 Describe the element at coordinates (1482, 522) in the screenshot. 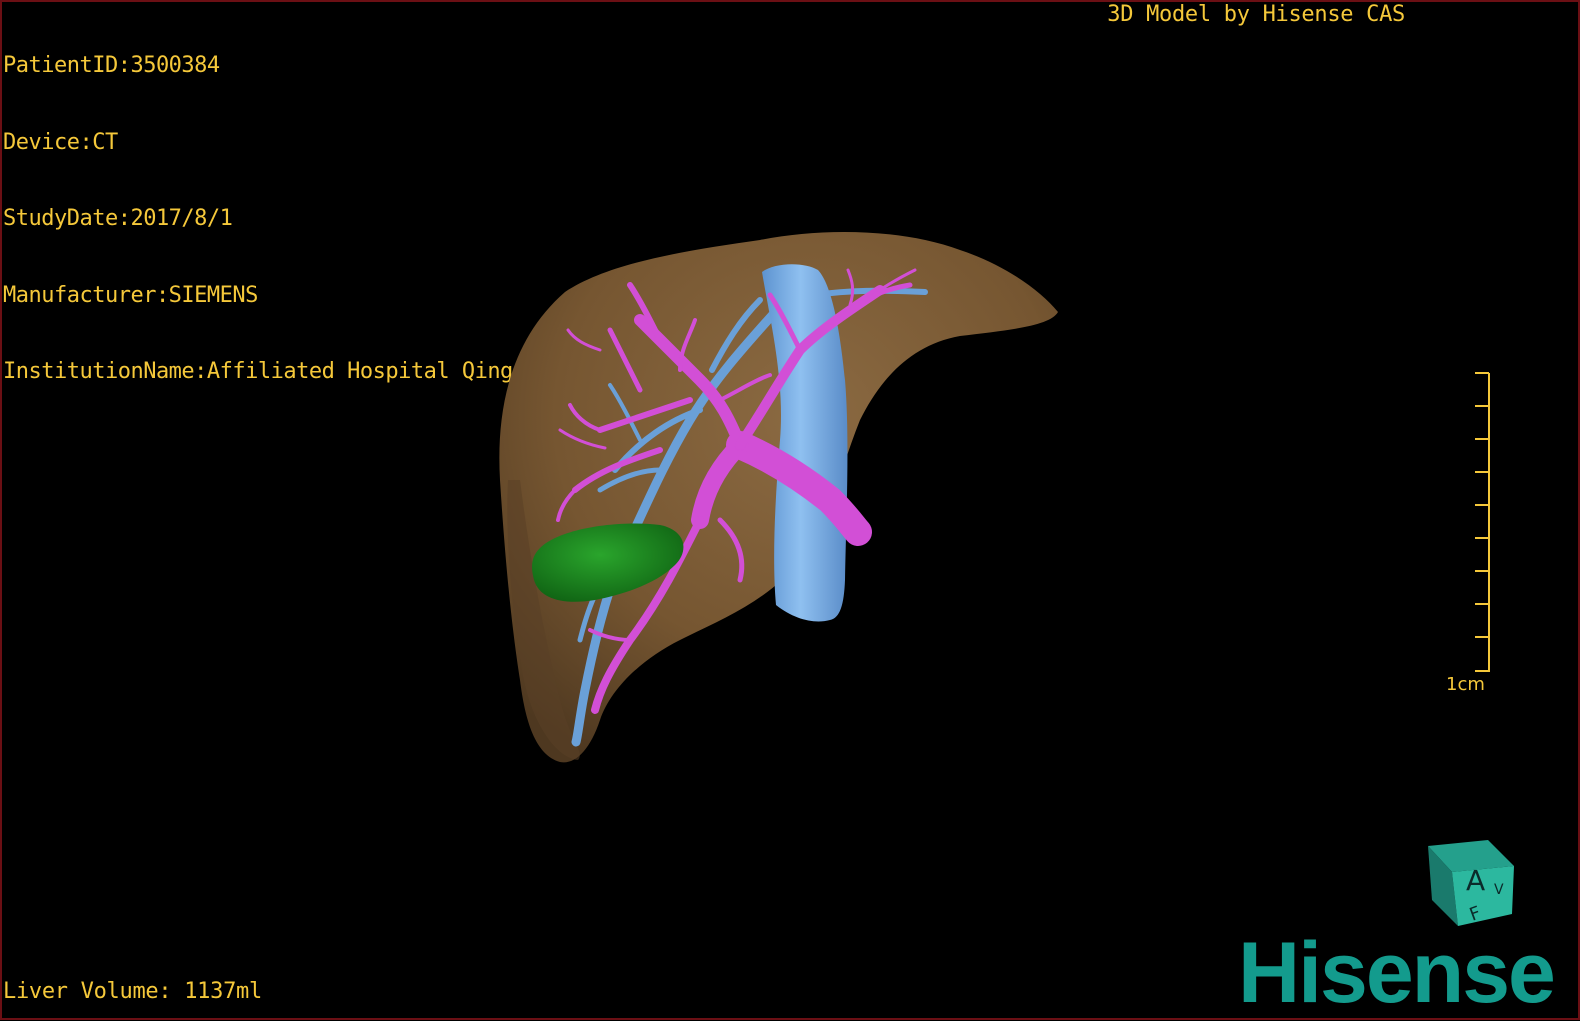

I see `scale-bar-icon` at that location.